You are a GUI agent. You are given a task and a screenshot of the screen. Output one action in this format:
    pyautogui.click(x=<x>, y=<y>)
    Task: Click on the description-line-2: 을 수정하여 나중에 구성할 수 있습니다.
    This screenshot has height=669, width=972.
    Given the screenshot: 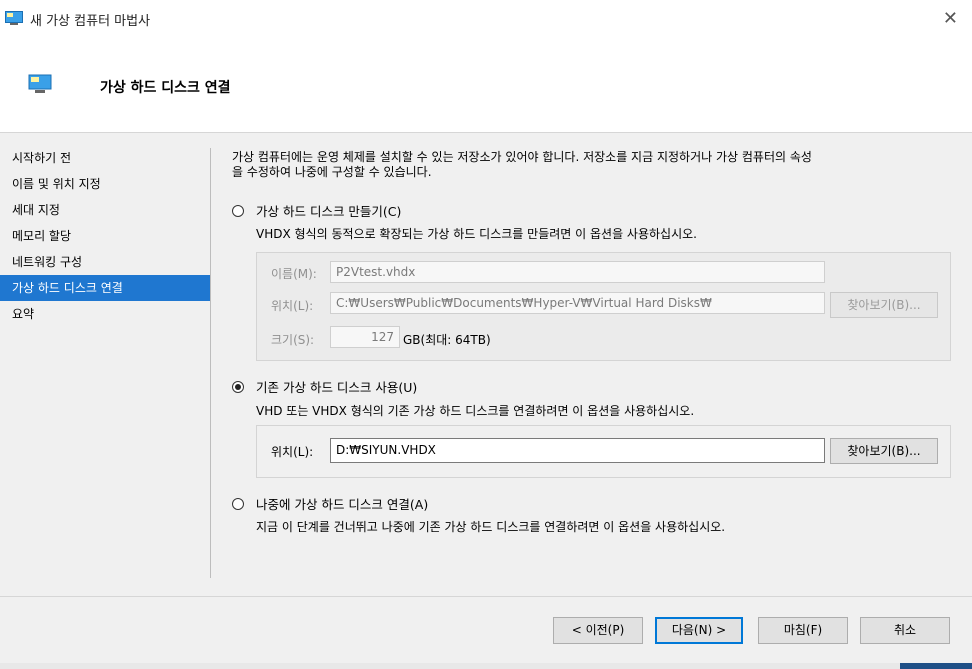 What is the action you would take?
    pyautogui.click(x=332, y=172)
    